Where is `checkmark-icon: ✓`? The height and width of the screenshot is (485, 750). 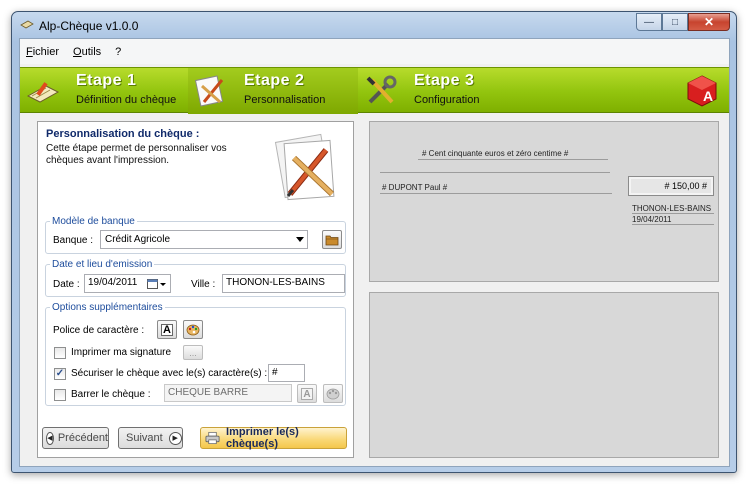
checkmark-icon: ✓ is located at coordinates (60, 373).